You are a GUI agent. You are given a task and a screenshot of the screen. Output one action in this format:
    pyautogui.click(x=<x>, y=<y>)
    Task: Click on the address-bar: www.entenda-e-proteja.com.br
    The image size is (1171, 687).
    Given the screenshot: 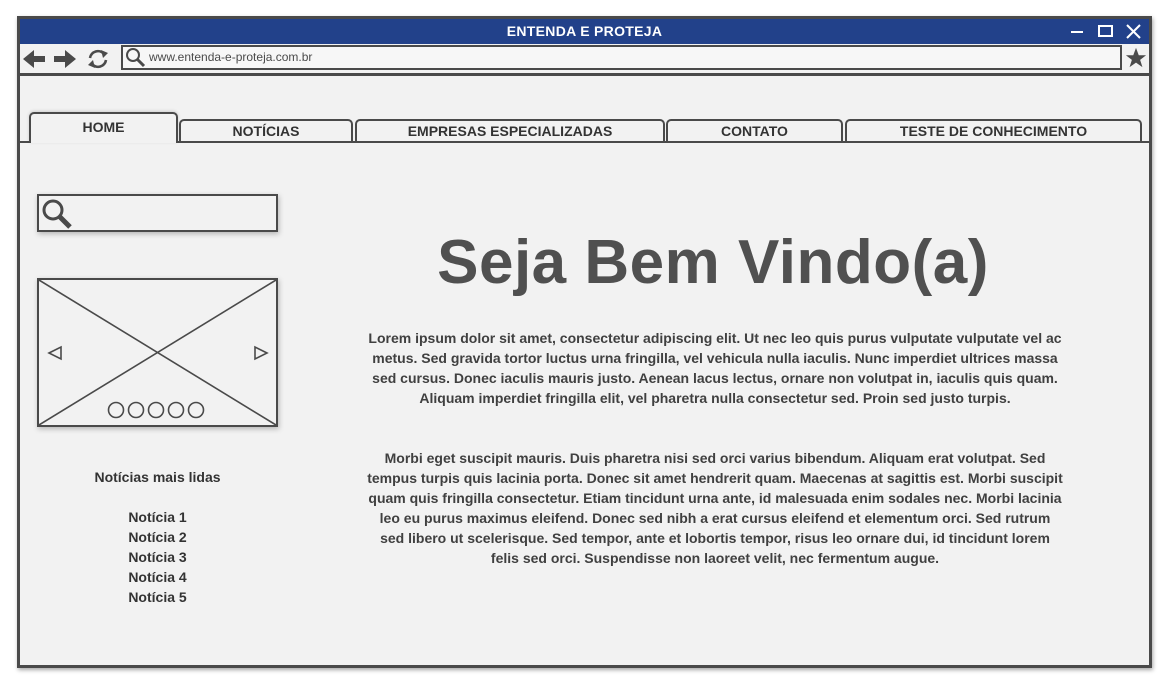 What is the action you would take?
    pyautogui.click(x=584, y=60)
    